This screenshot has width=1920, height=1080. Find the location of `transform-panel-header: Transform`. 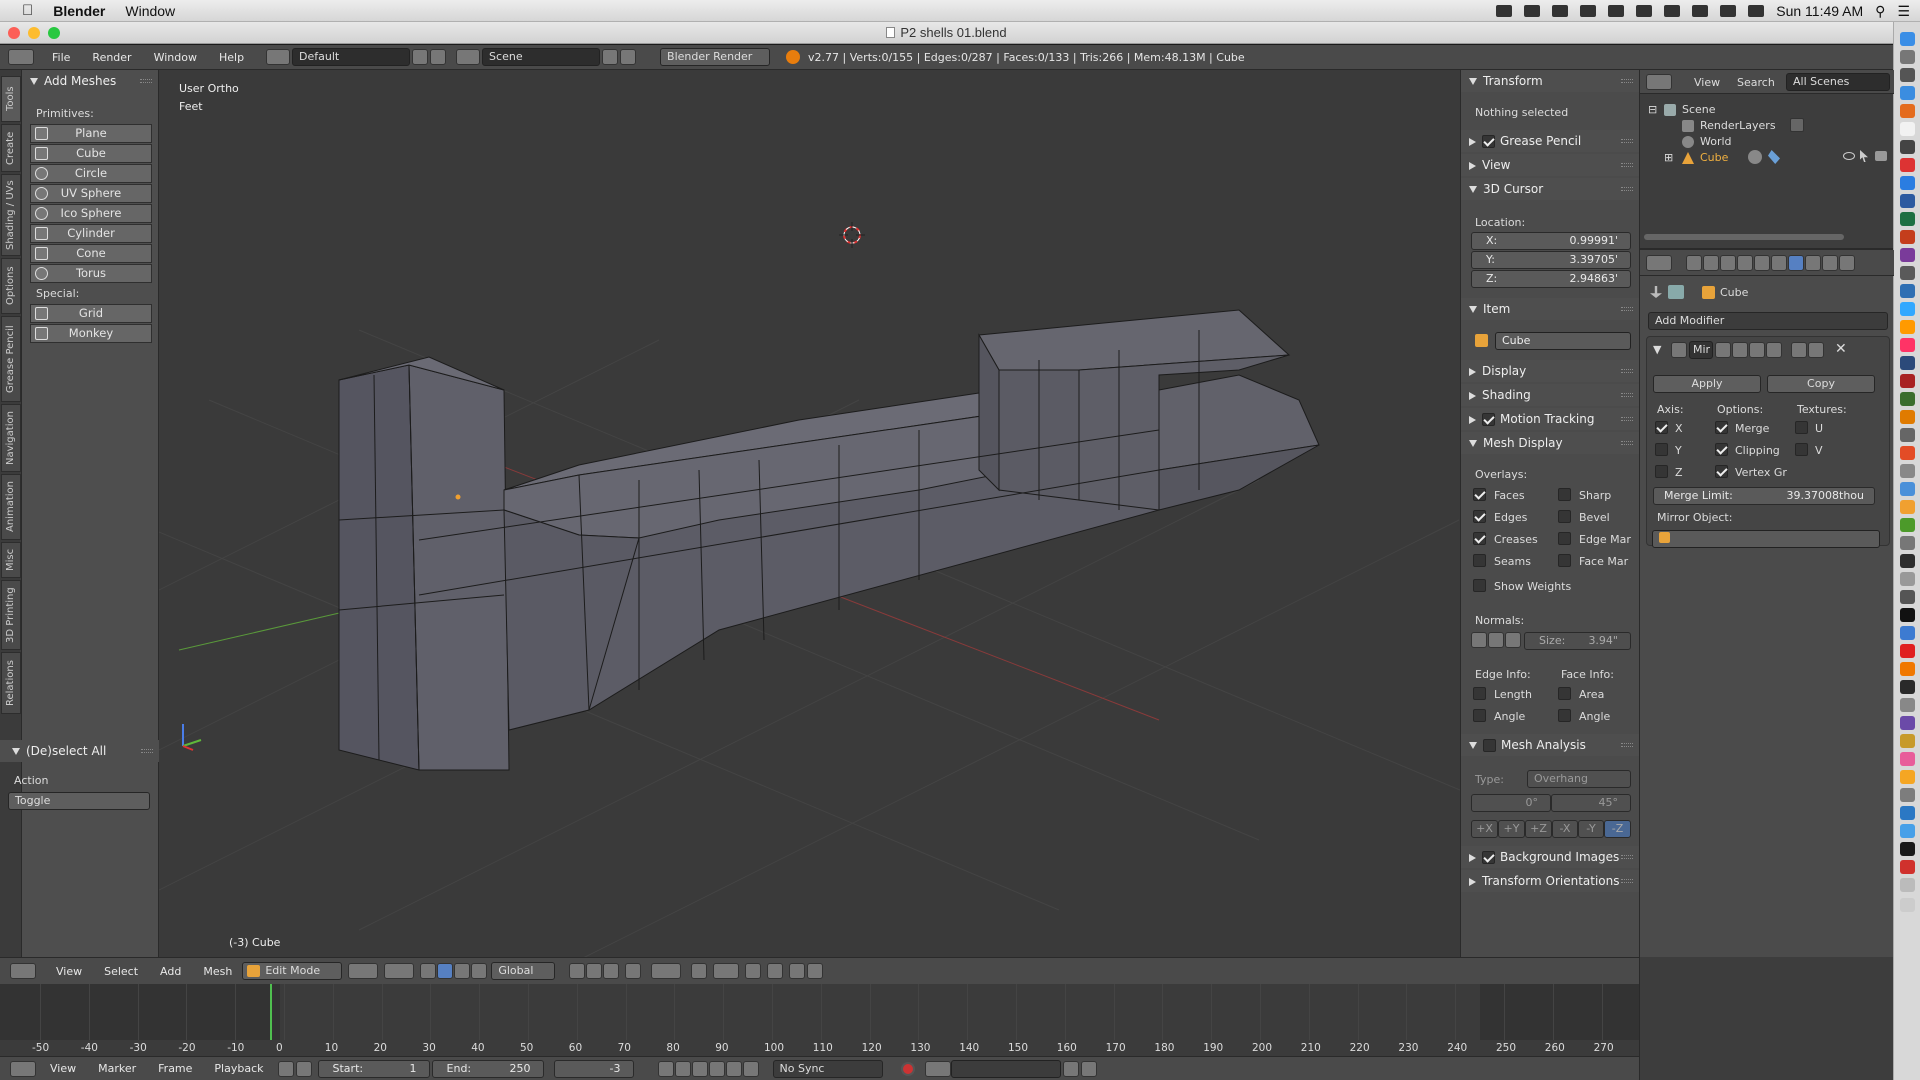

transform-panel-header: Transform is located at coordinates (1550, 81).